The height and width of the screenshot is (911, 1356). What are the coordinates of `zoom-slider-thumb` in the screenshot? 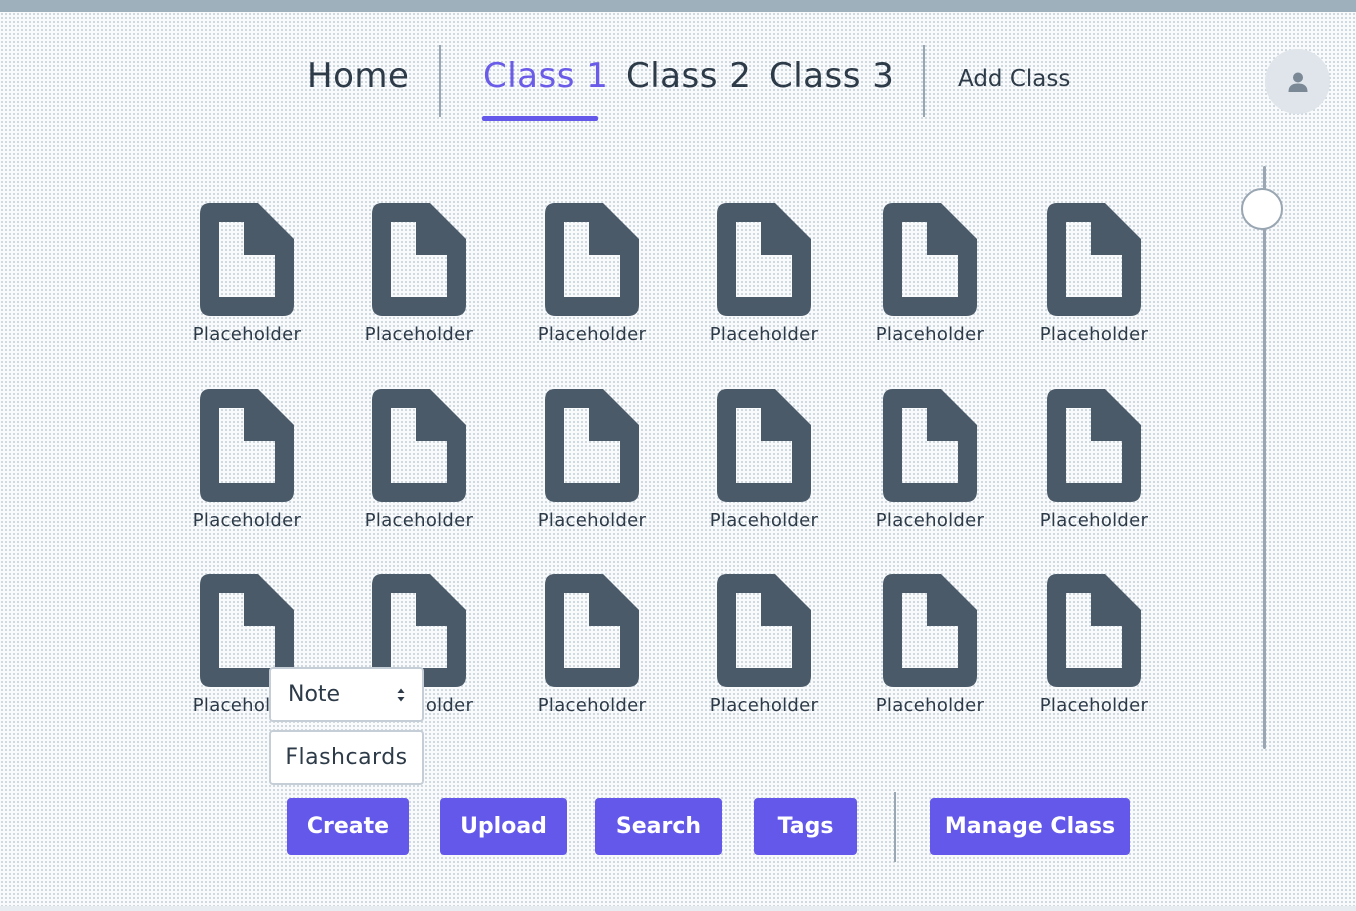 It's located at (1262, 209).